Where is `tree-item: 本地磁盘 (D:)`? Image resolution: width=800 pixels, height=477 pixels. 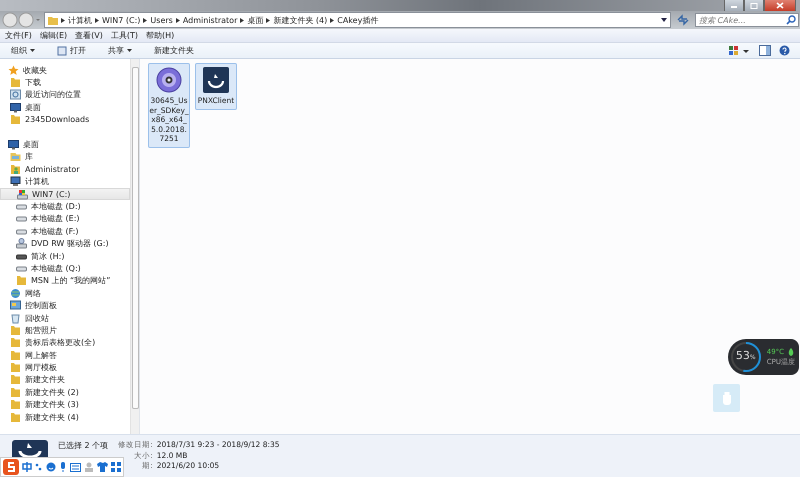
tree-item: 本地磁盘 (D:) is located at coordinates (65, 206).